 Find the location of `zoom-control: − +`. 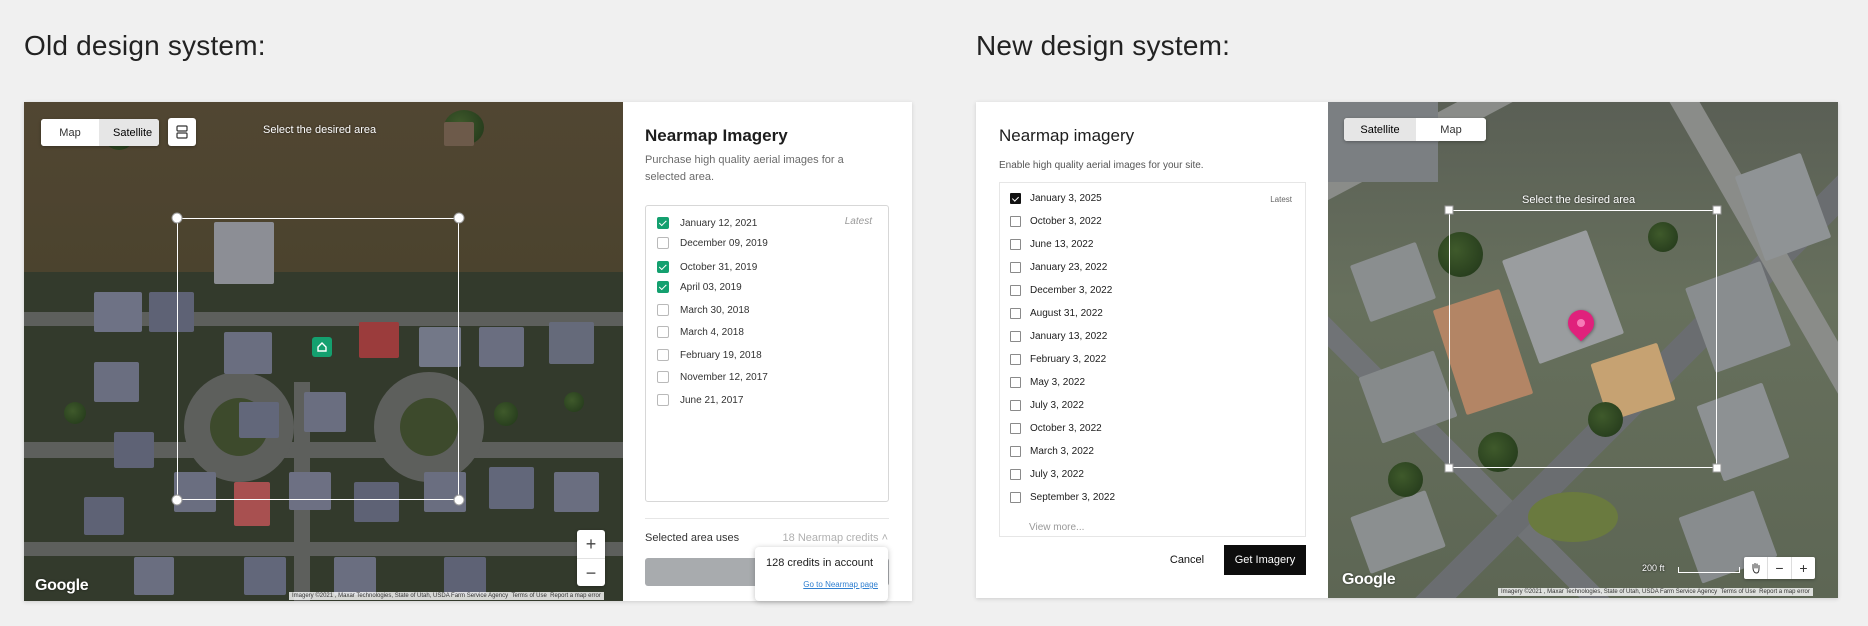

zoom-control: − + is located at coordinates (1779, 568).